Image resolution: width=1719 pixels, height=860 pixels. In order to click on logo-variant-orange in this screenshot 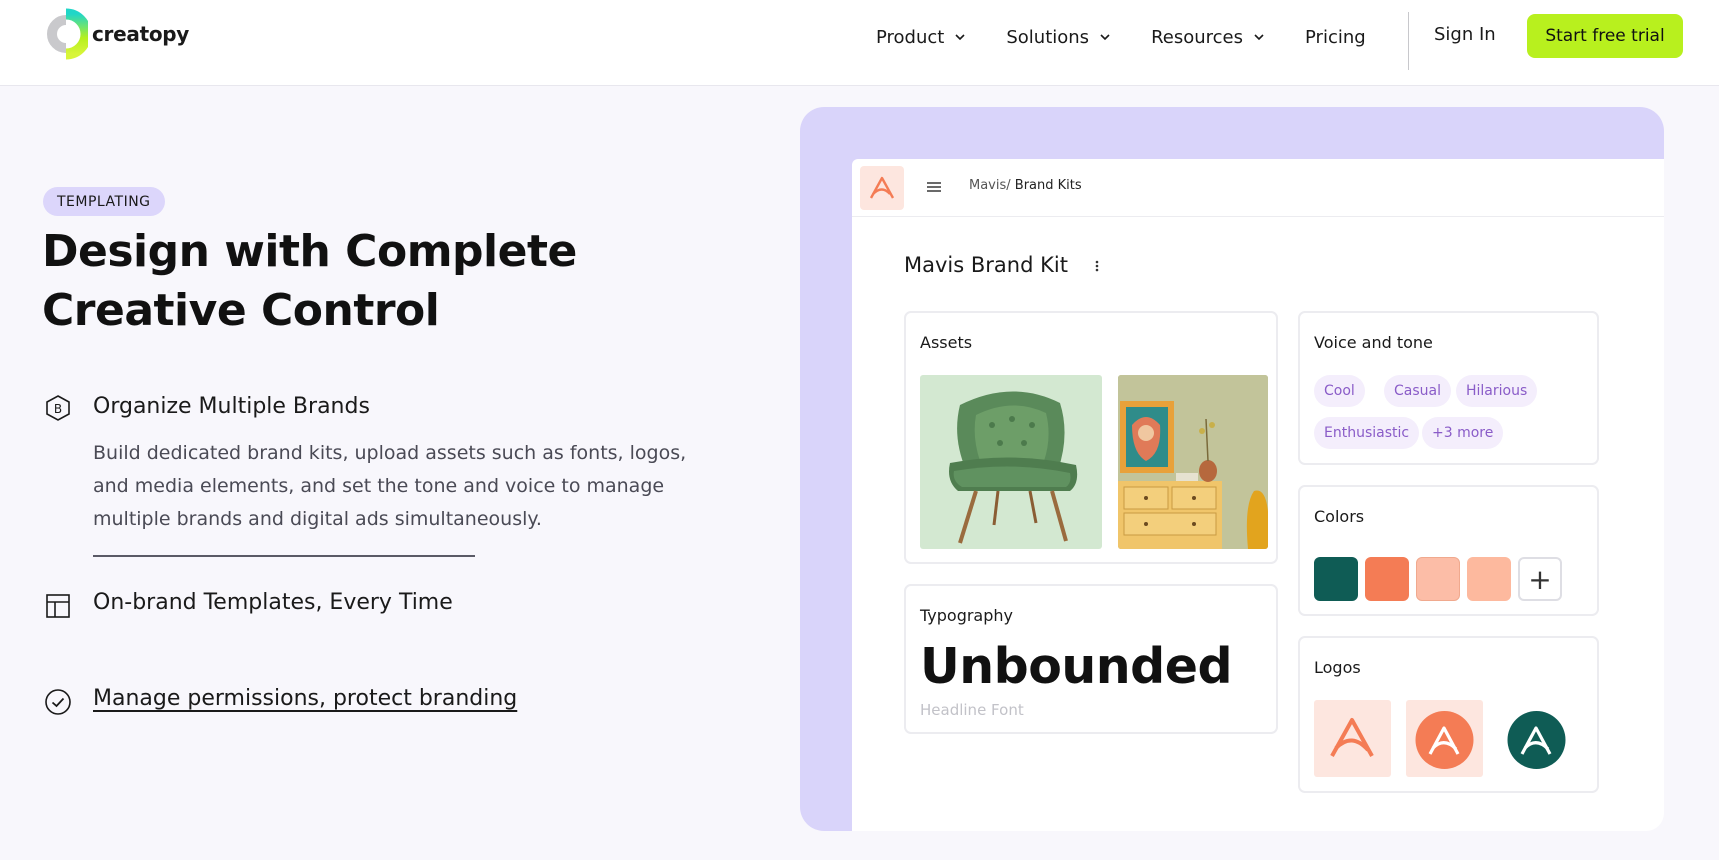, I will do `click(1444, 738)`.